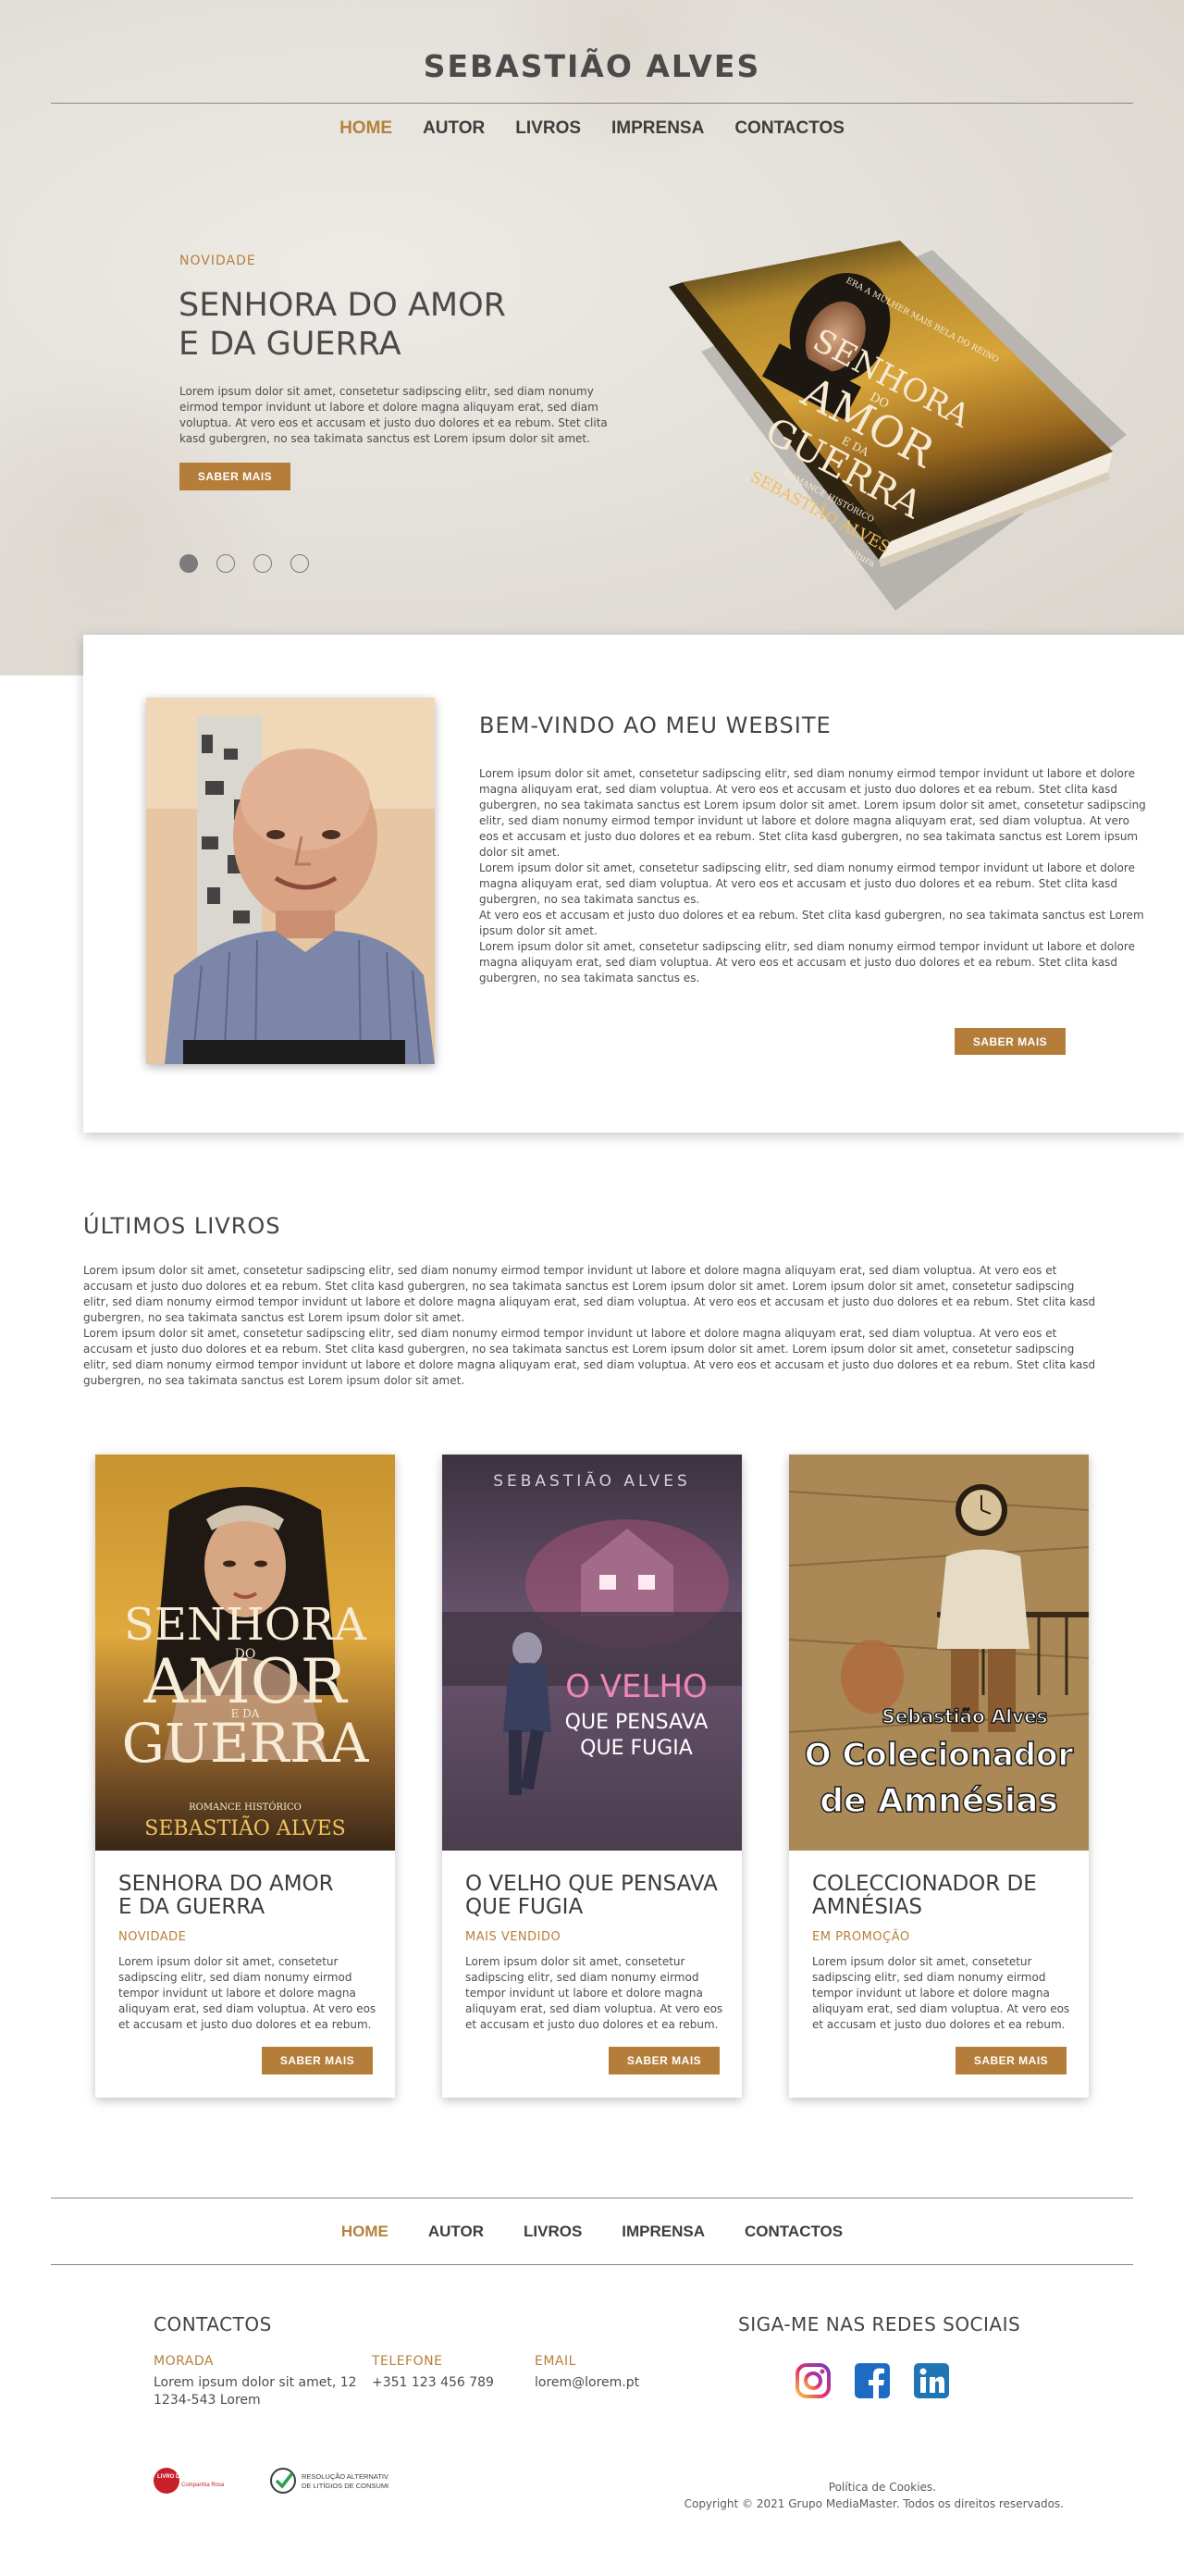 This screenshot has width=1184, height=2576. I want to click on address-line1: Lorem ipsum dolor sit amet, 12, so click(256, 2382).